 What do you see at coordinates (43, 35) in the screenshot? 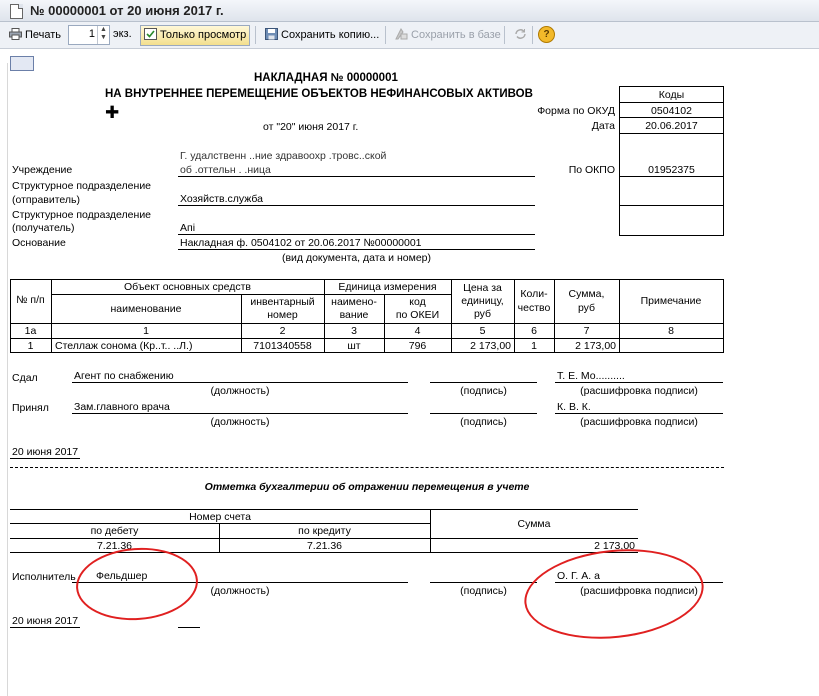
I see `print-label: Печать` at bounding box center [43, 35].